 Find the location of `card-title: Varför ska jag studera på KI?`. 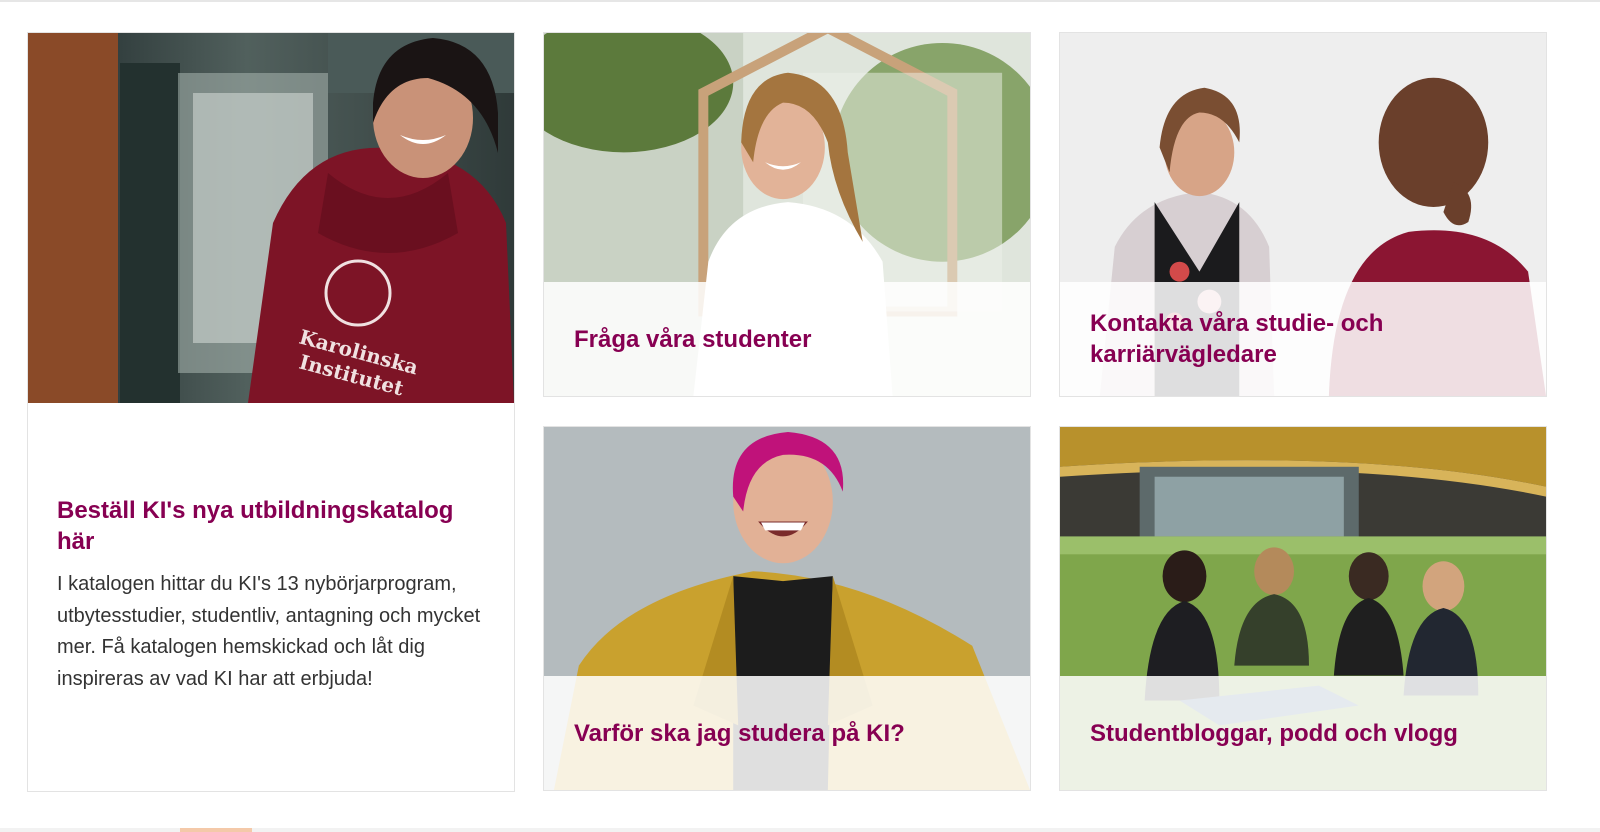

card-title: Varför ska jag studera på KI? is located at coordinates (739, 733).